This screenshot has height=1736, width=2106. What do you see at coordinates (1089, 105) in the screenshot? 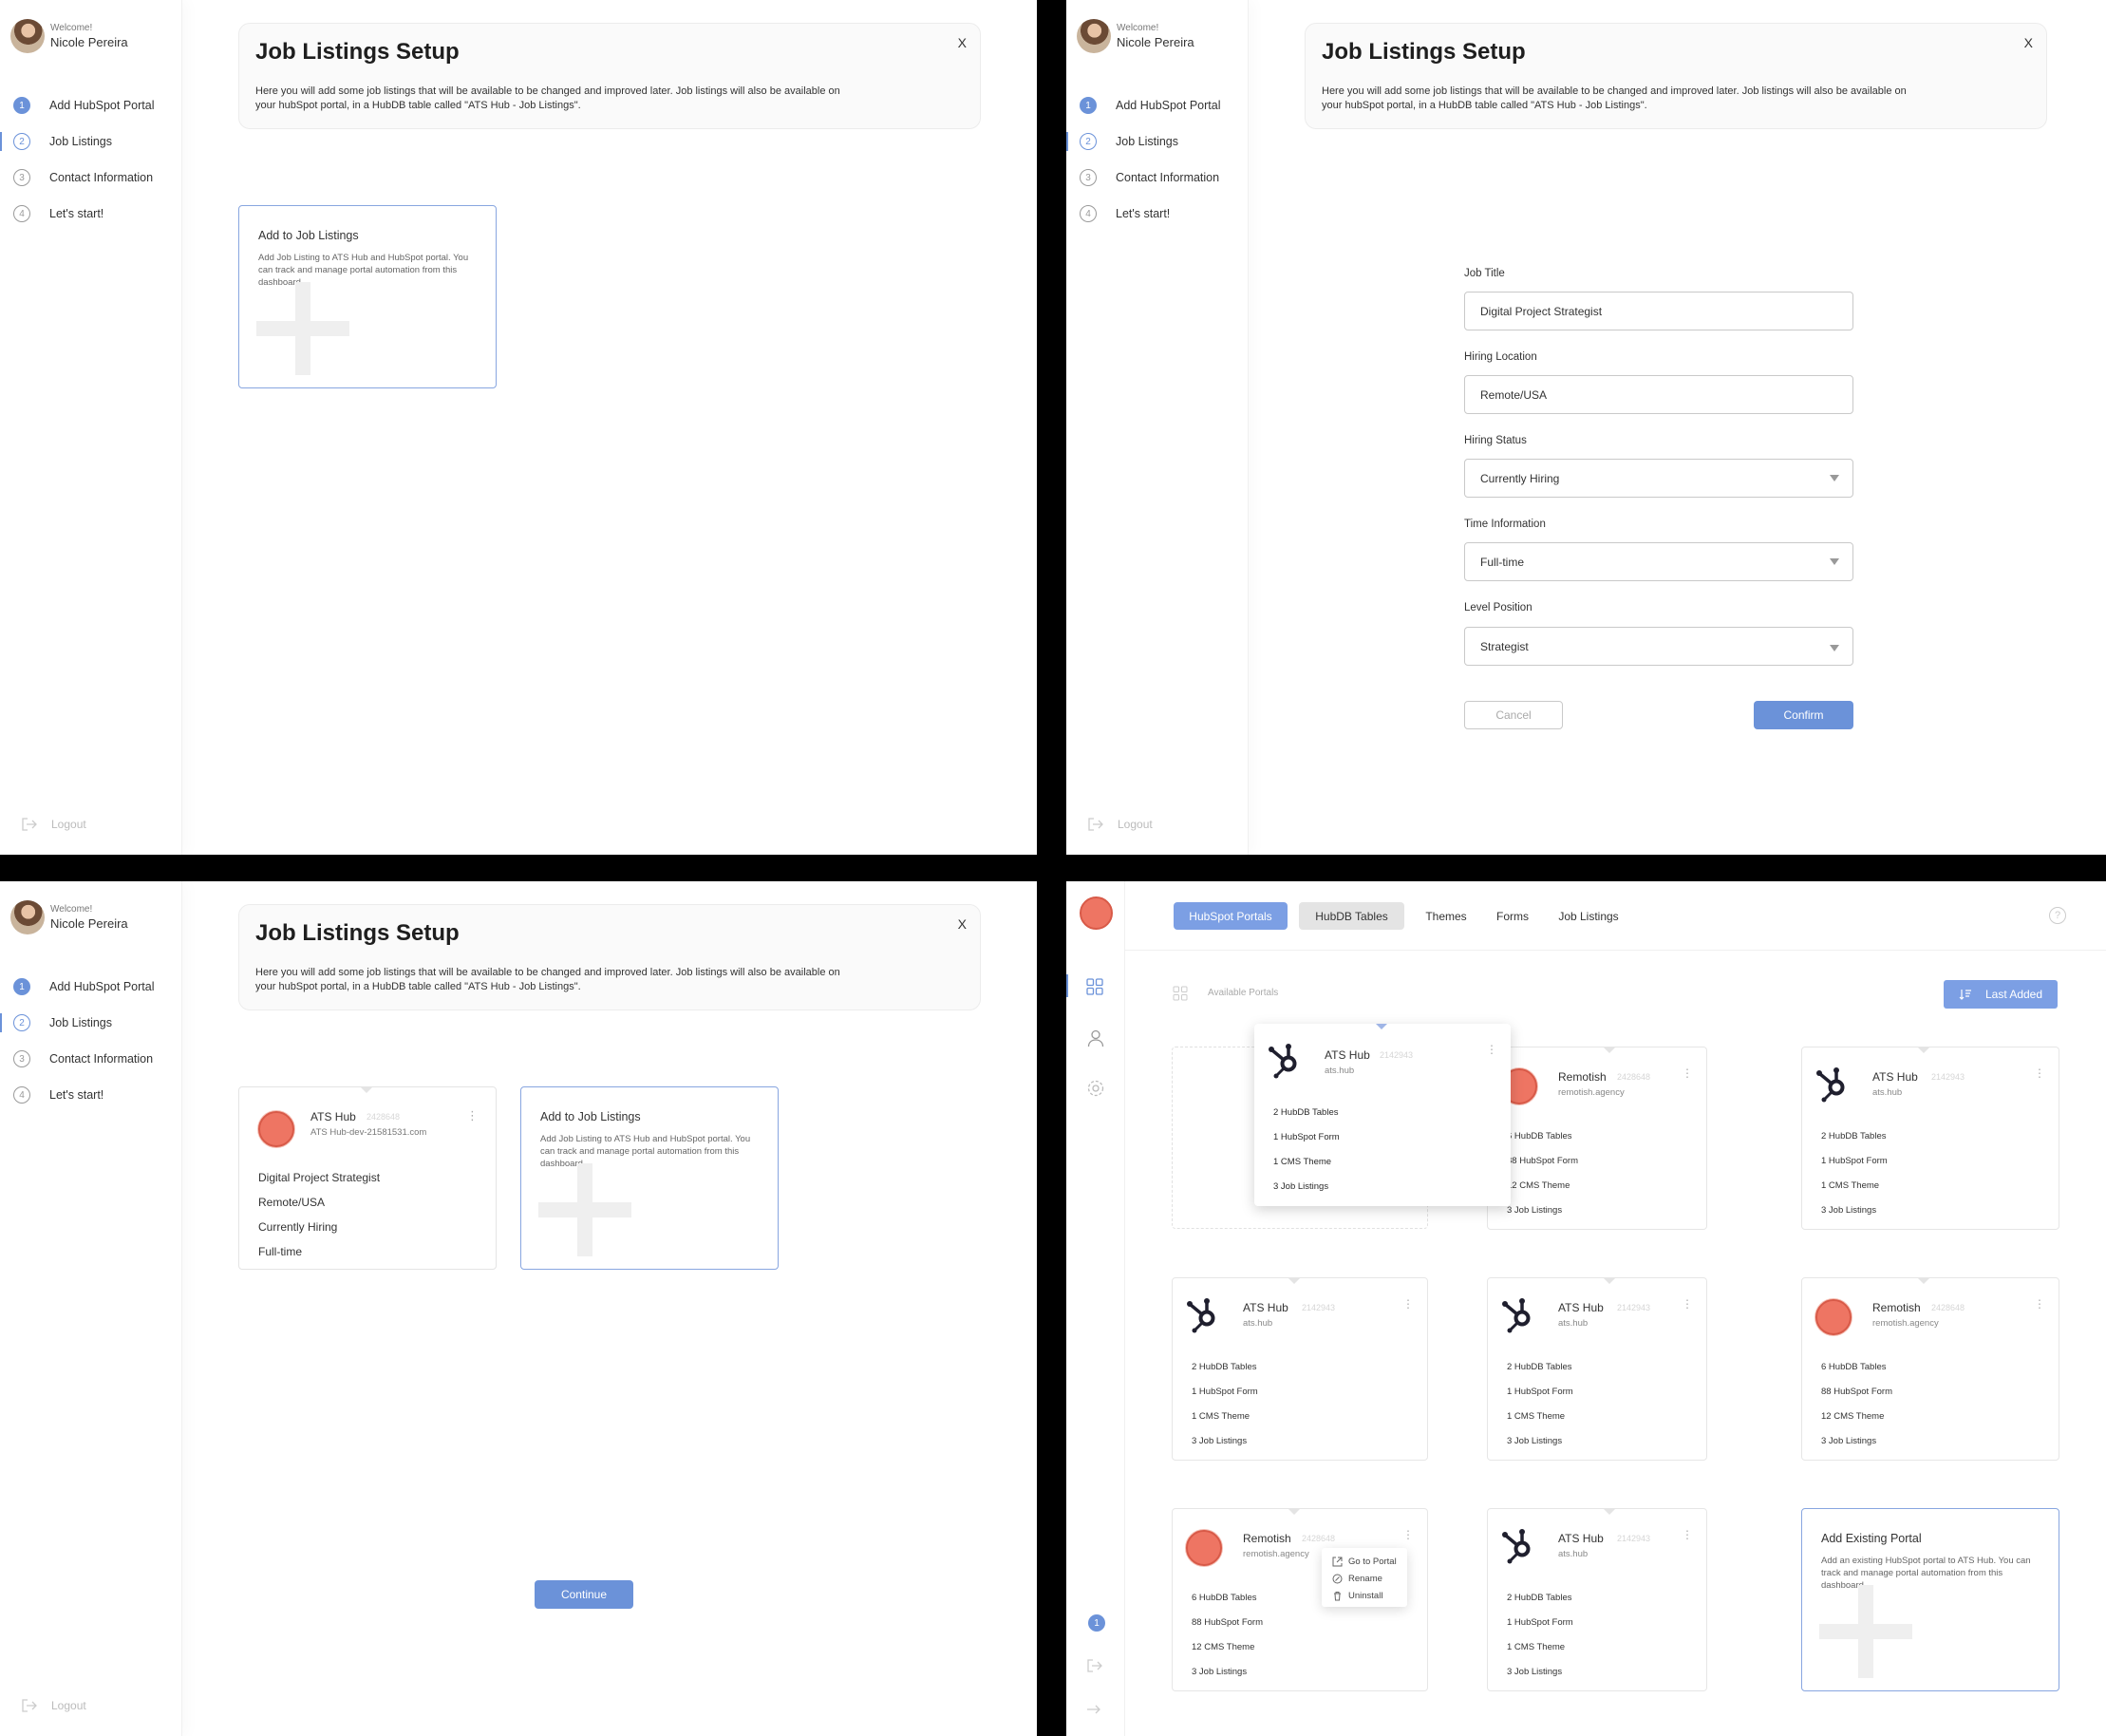
I see `step-number: 1` at bounding box center [1089, 105].